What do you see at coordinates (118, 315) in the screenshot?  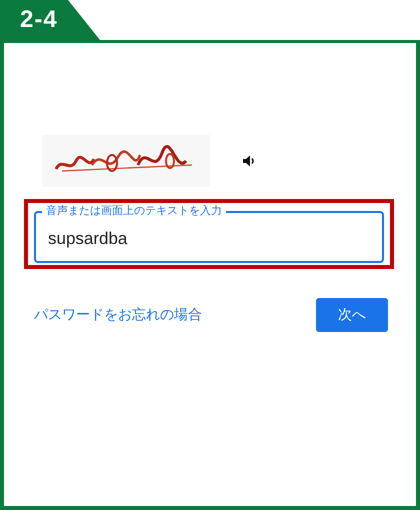 I see `forgot-password-link: パスワードをお忘れの場合` at bounding box center [118, 315].